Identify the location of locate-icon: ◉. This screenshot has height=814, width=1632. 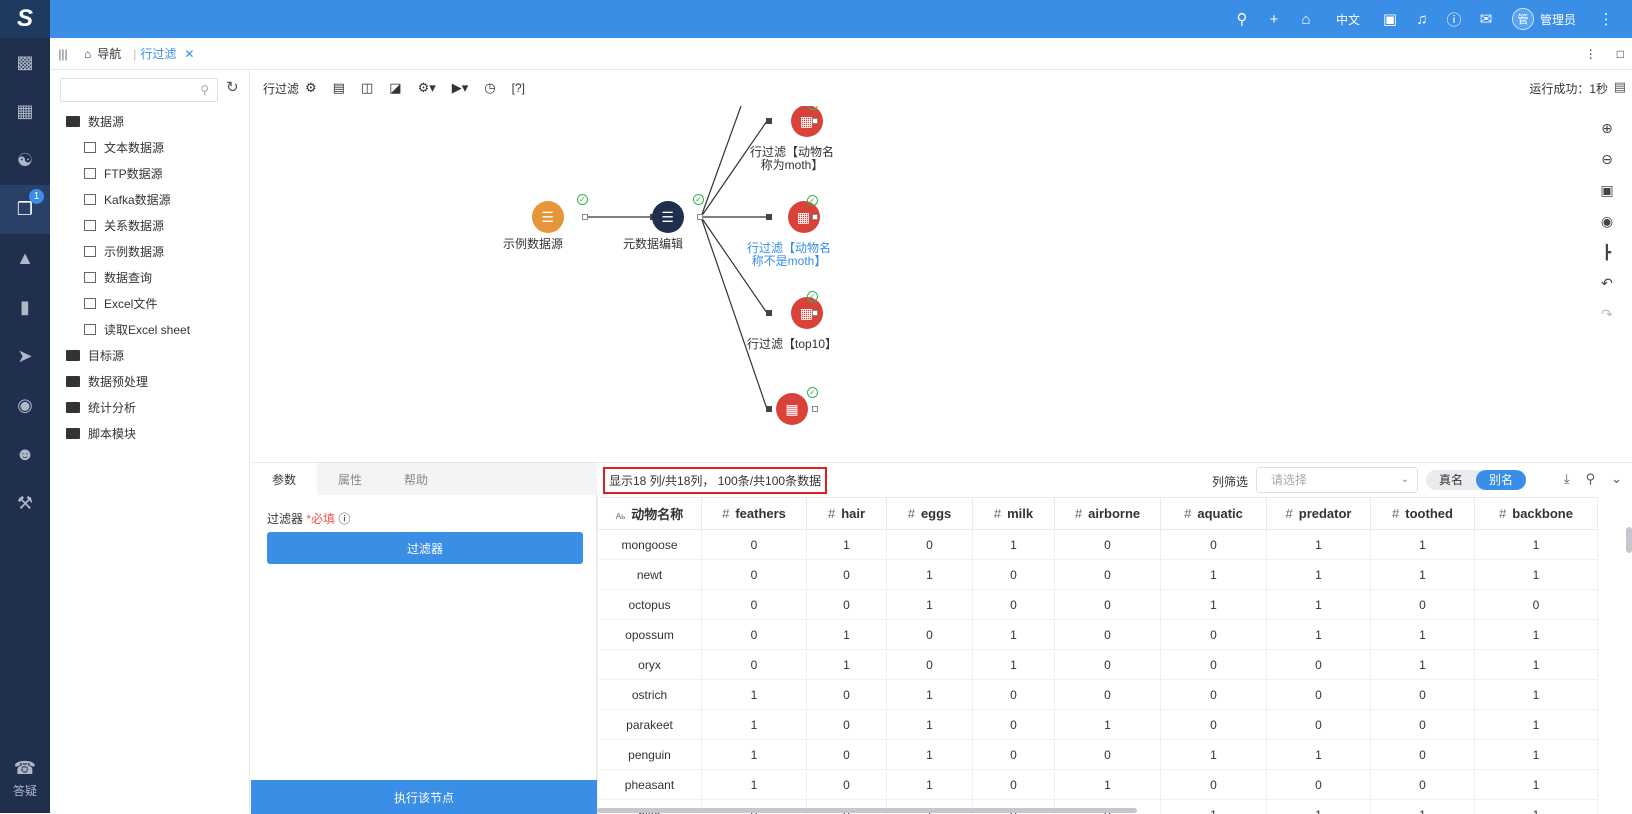
(1607, 221).